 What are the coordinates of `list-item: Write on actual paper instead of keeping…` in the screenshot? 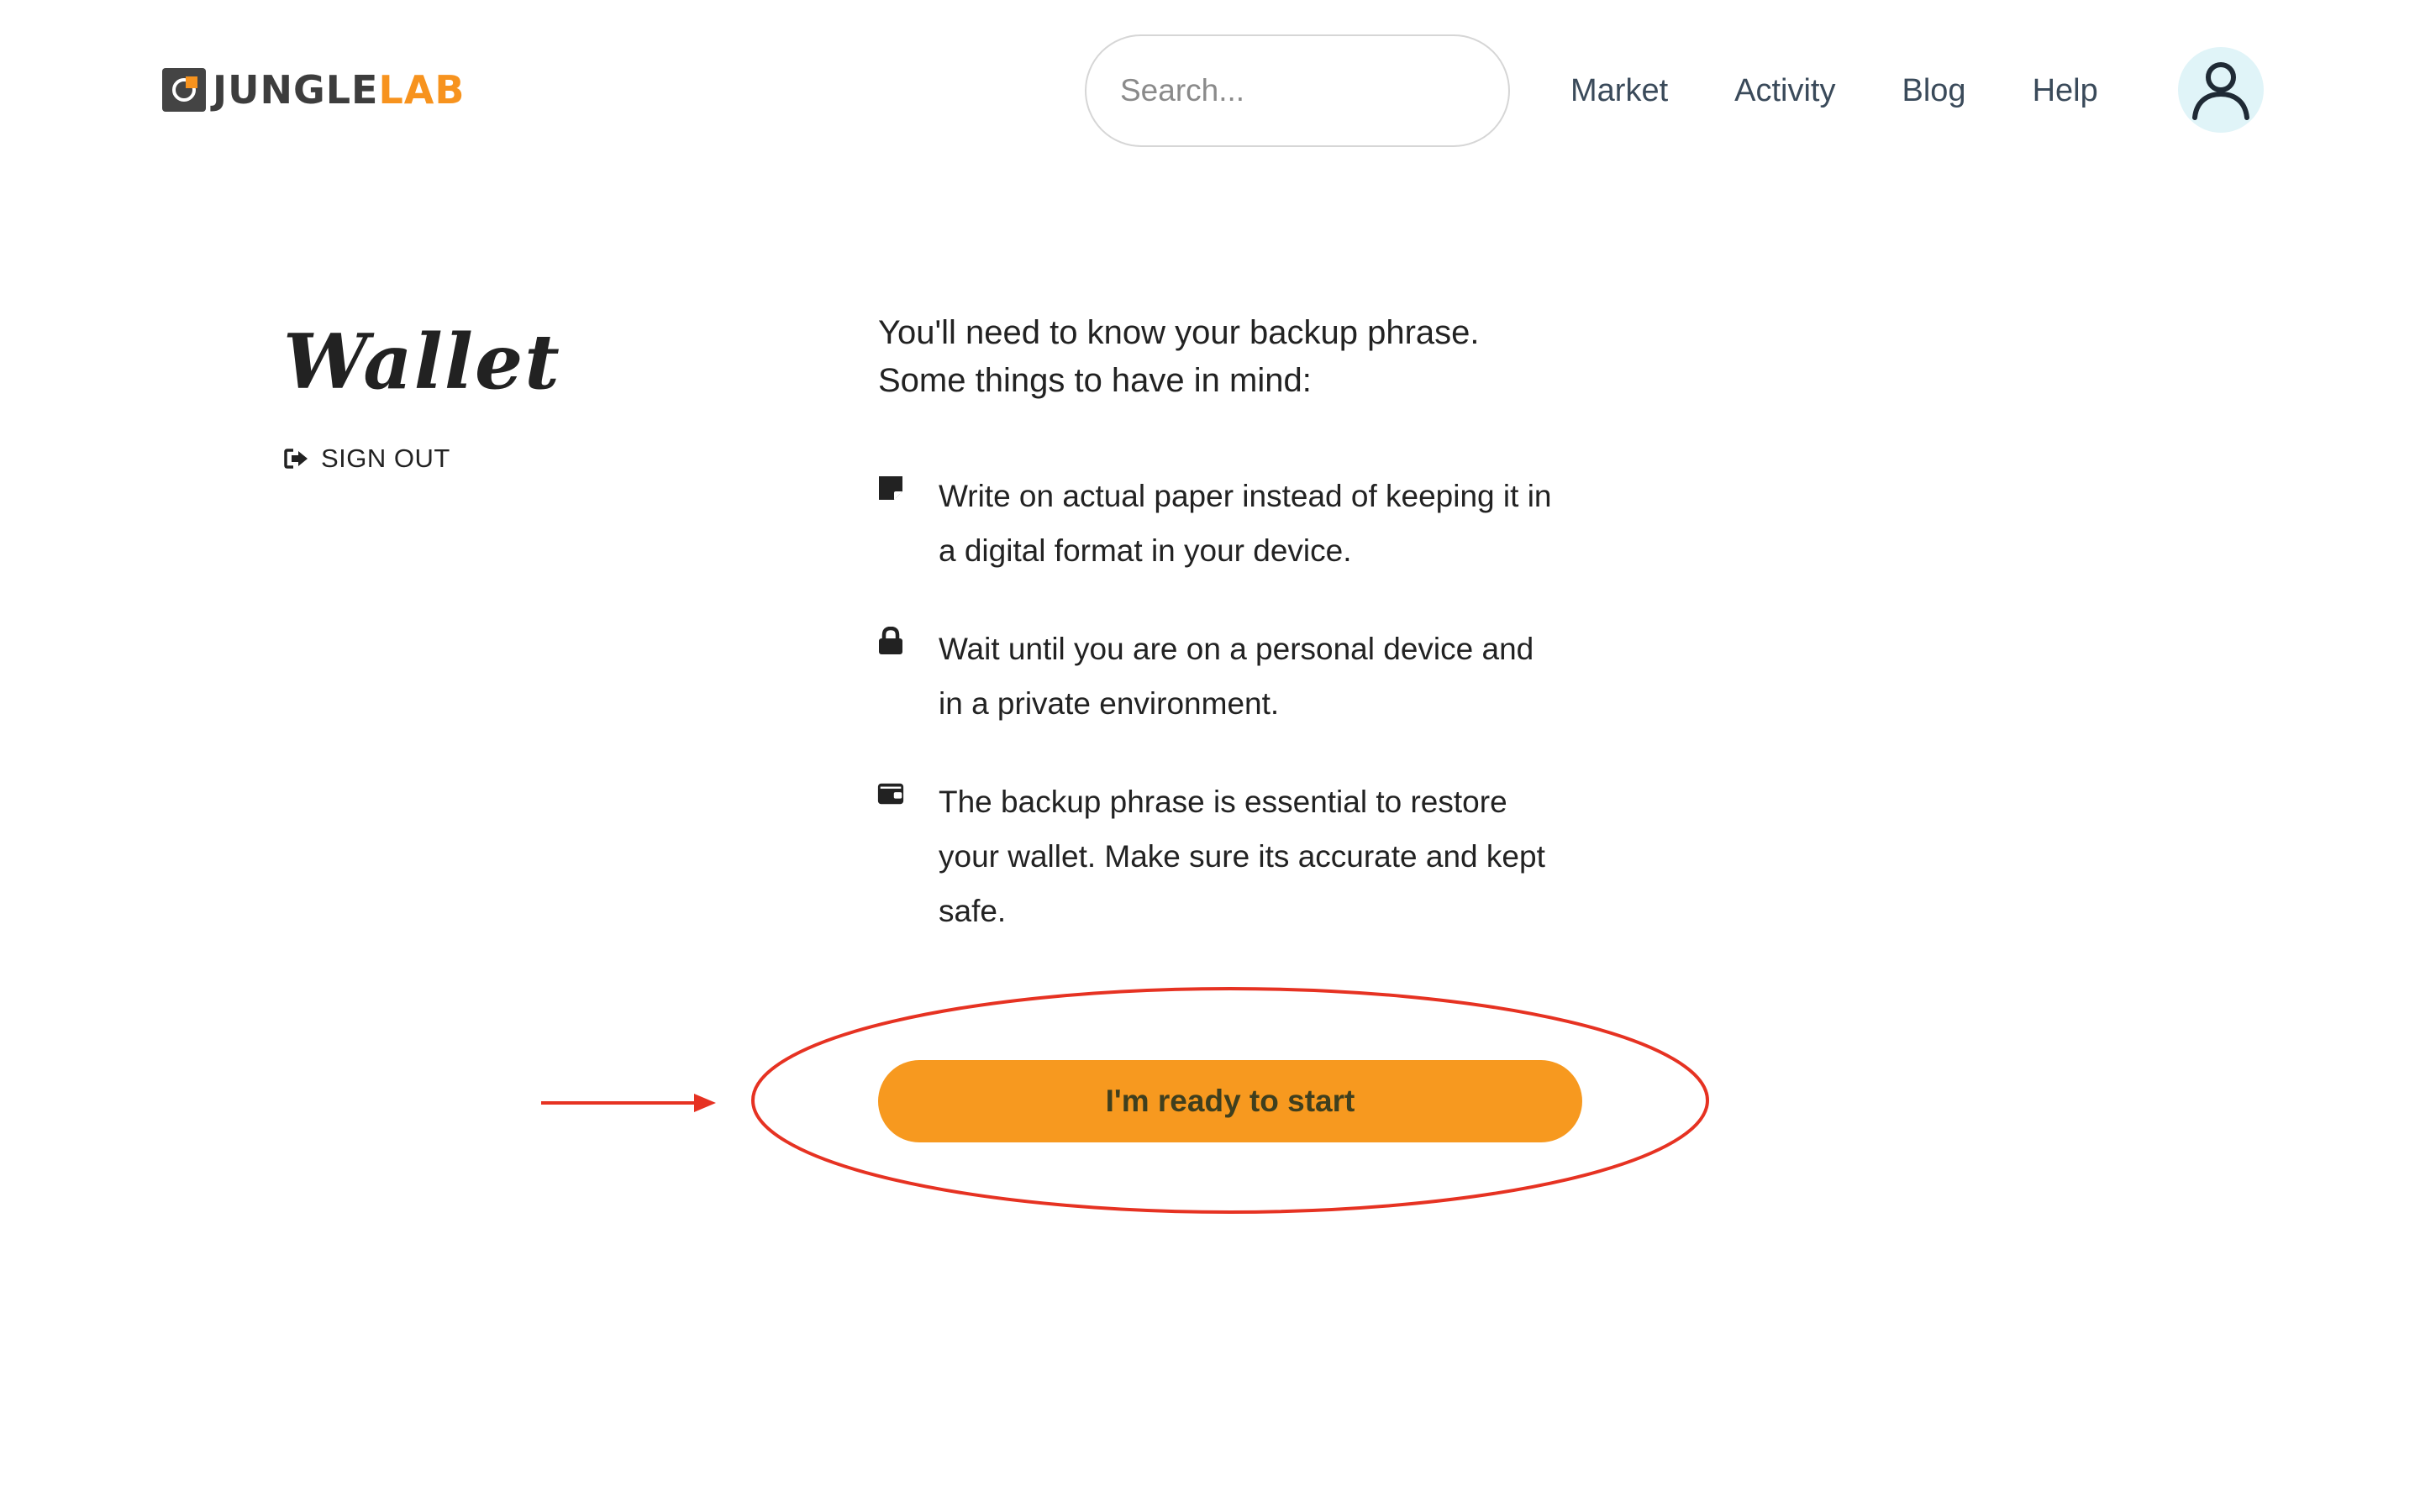 It's located at (1246, 523).